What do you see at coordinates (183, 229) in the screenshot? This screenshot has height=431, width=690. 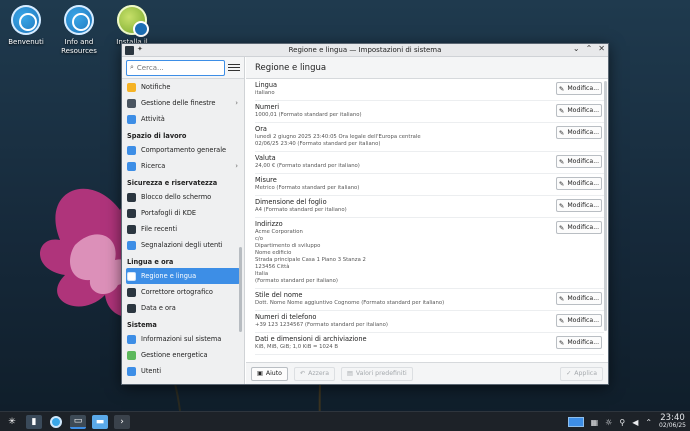 I see `sidebar-item-recent-files: File recenti` at bounding box center [183, 229].